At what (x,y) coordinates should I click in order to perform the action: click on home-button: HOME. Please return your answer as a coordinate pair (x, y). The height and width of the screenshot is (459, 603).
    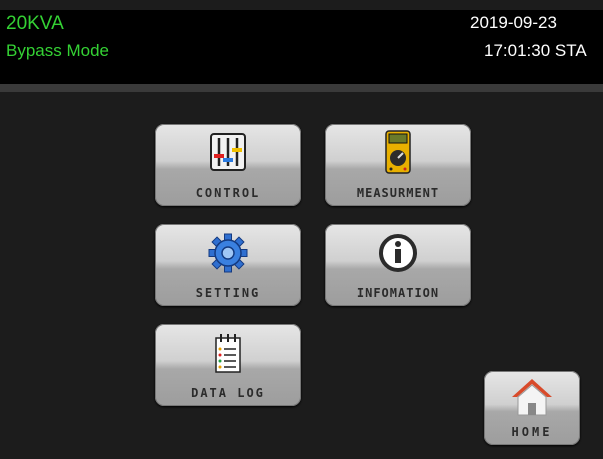
    Looking at the image, I should click on (532, 408).